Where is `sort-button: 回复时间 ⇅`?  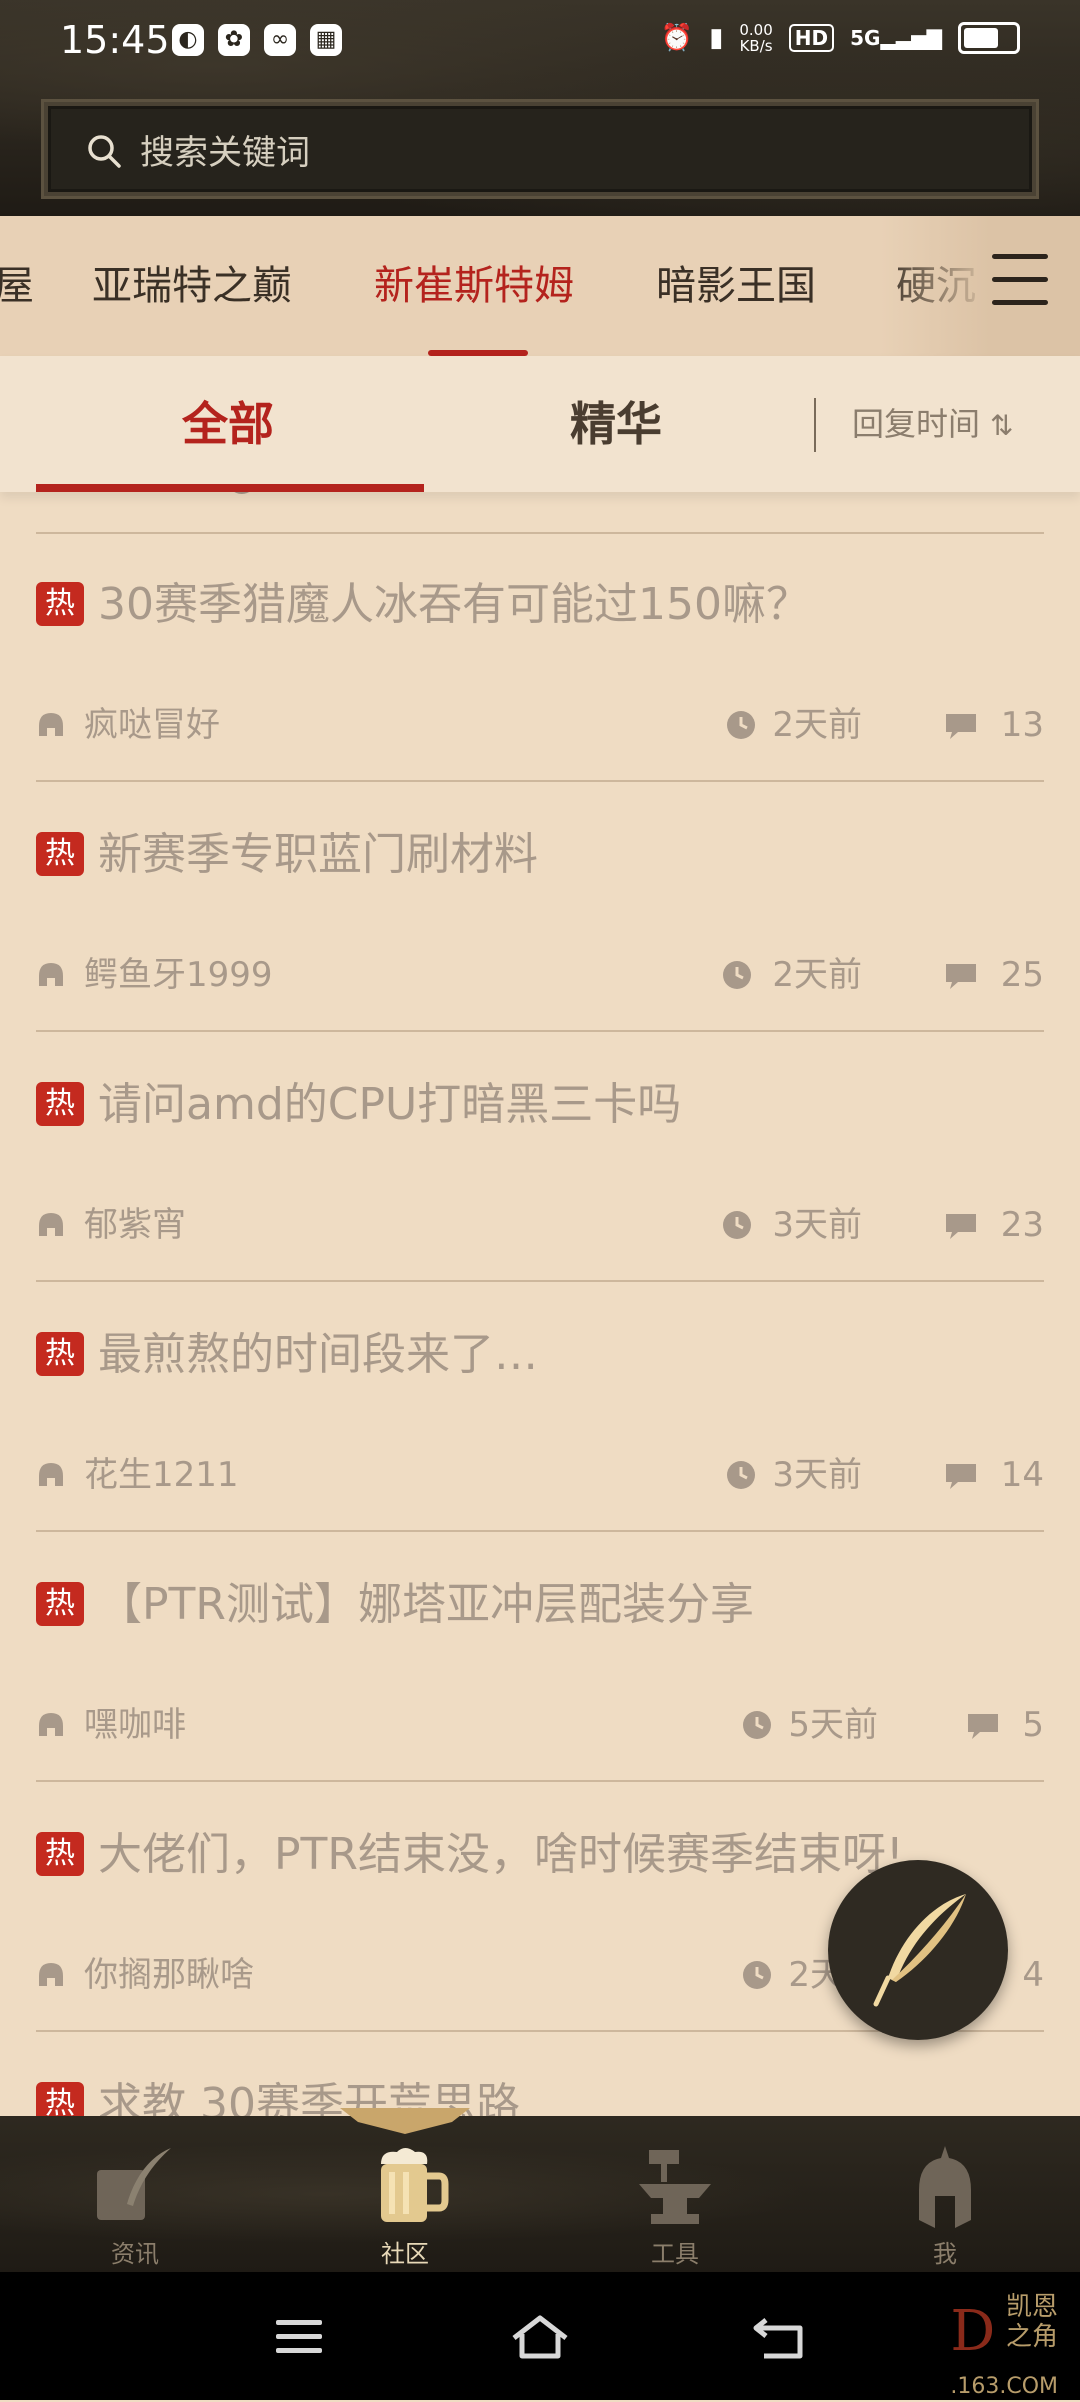
sort-button: 回复时间 ⇅ is located at coordinates (932, 425).